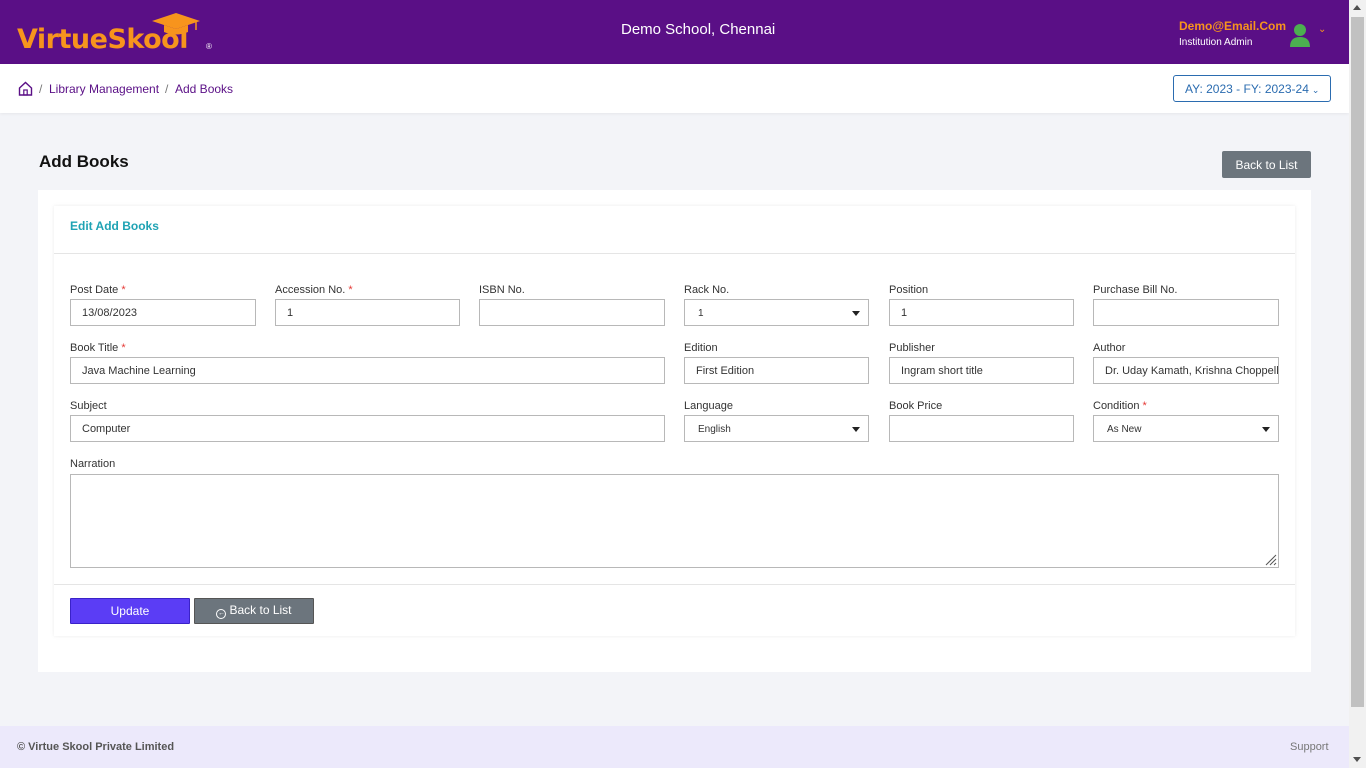 The width and height of the screenshot is (1366, 768). Describe the element at coordinates (981, 428) in the screenshot. I see `book-price-field` at that location.